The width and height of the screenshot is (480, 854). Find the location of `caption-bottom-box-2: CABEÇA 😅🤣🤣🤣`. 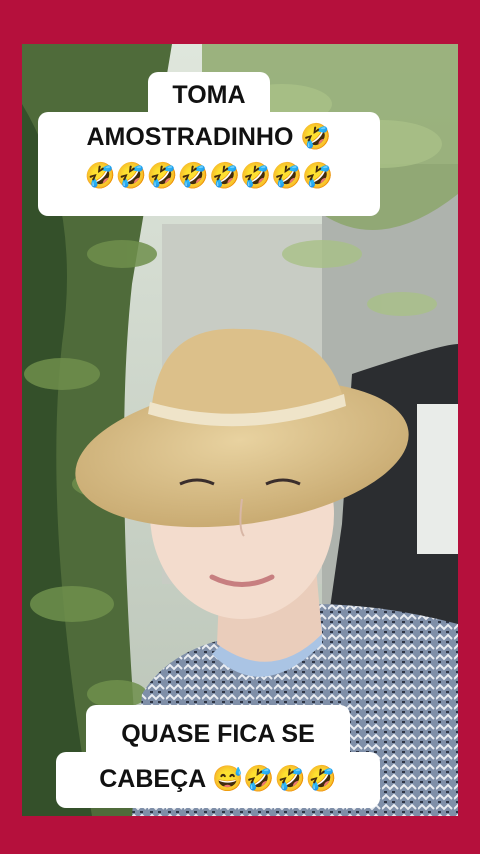

caption-bottom-box-2: CABEÇA 😅🤣🤣🤣 is located at coordinates (218, 780).